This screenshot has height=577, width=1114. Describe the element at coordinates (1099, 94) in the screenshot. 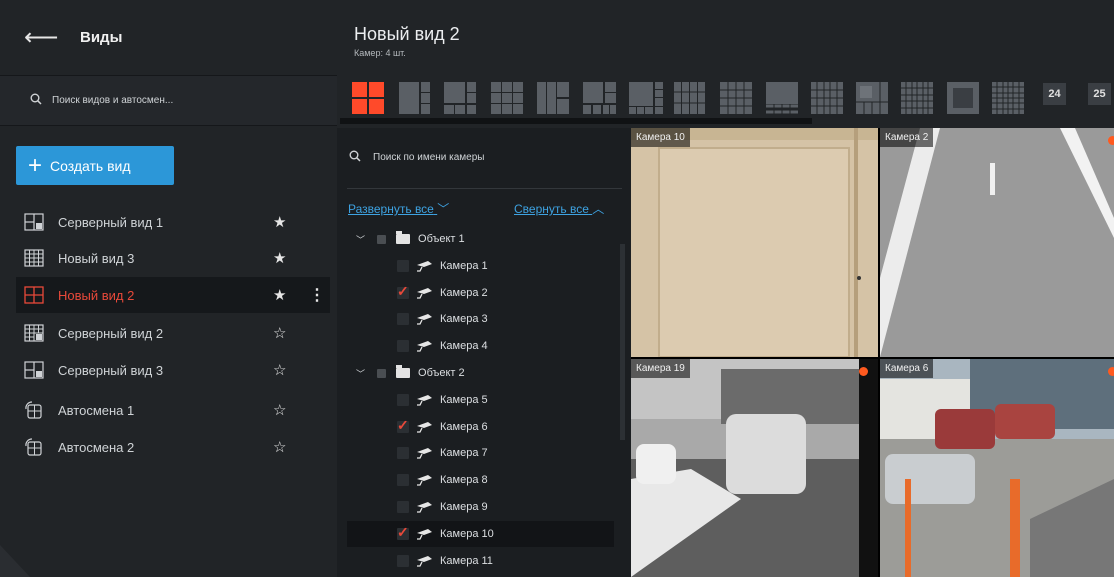

I see `layout-25-button: 25` at that location.